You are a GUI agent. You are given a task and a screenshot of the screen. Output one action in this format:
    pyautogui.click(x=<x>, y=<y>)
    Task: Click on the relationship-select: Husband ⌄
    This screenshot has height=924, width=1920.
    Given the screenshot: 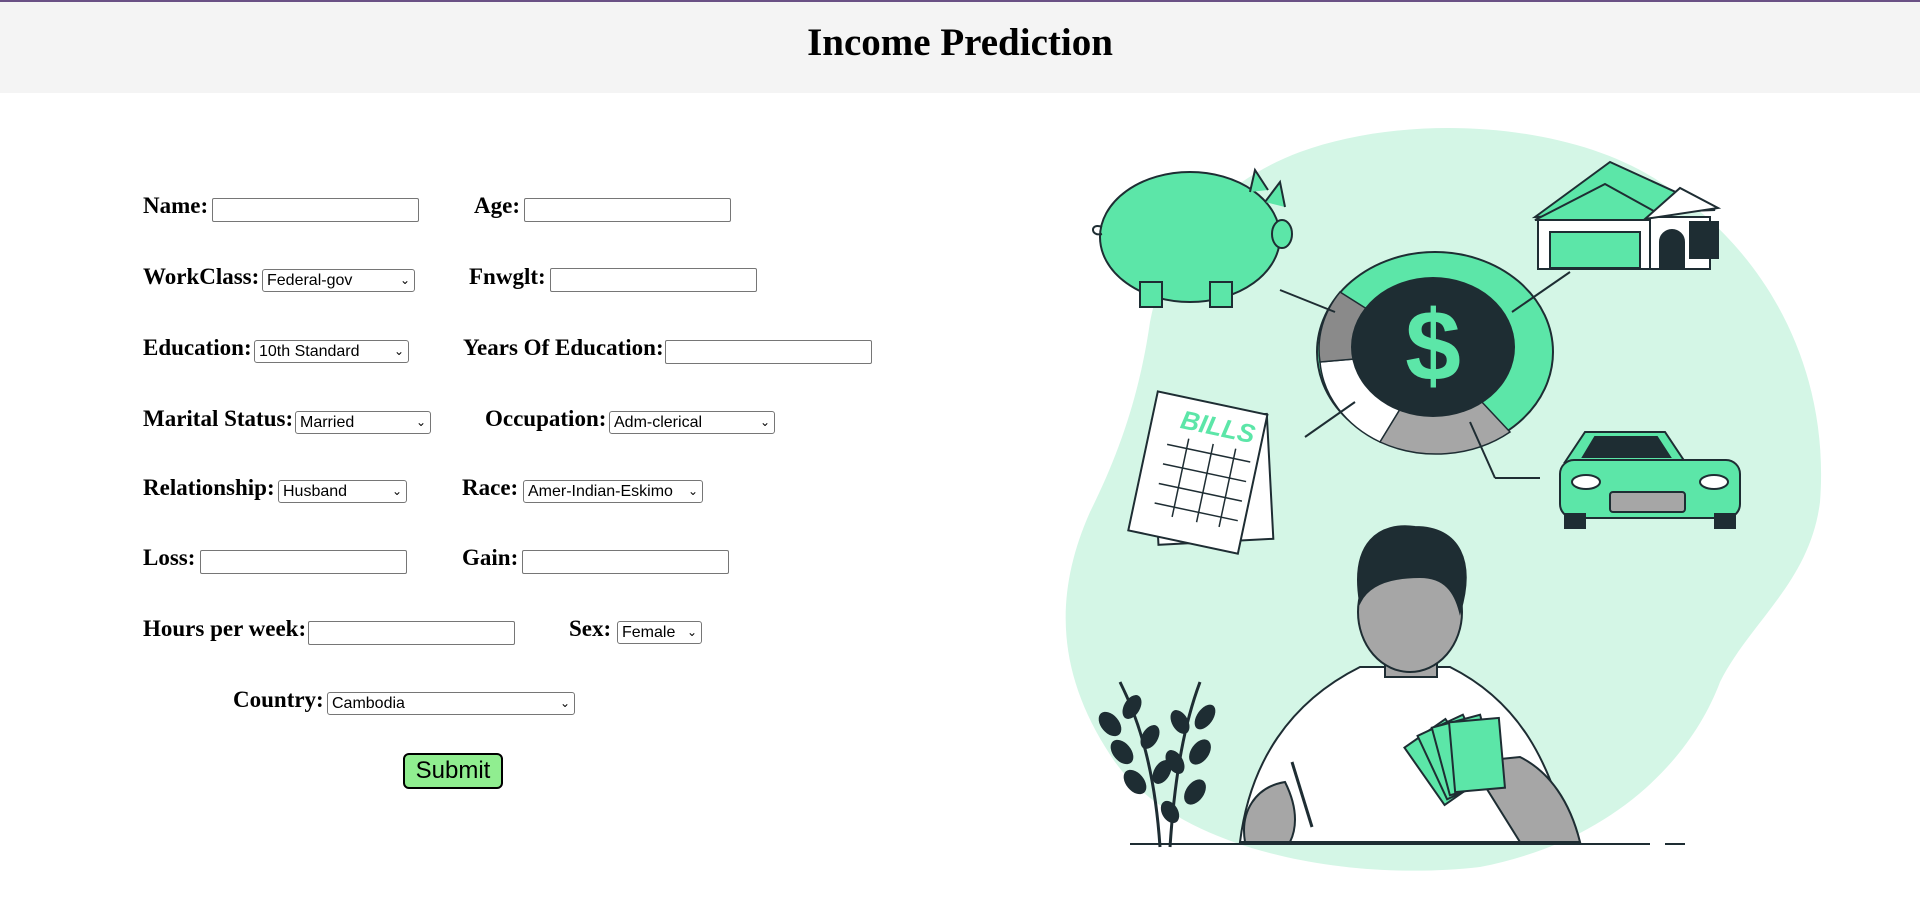 What is the action you would take?
    pyautogui.click(x=342, y=491)
    